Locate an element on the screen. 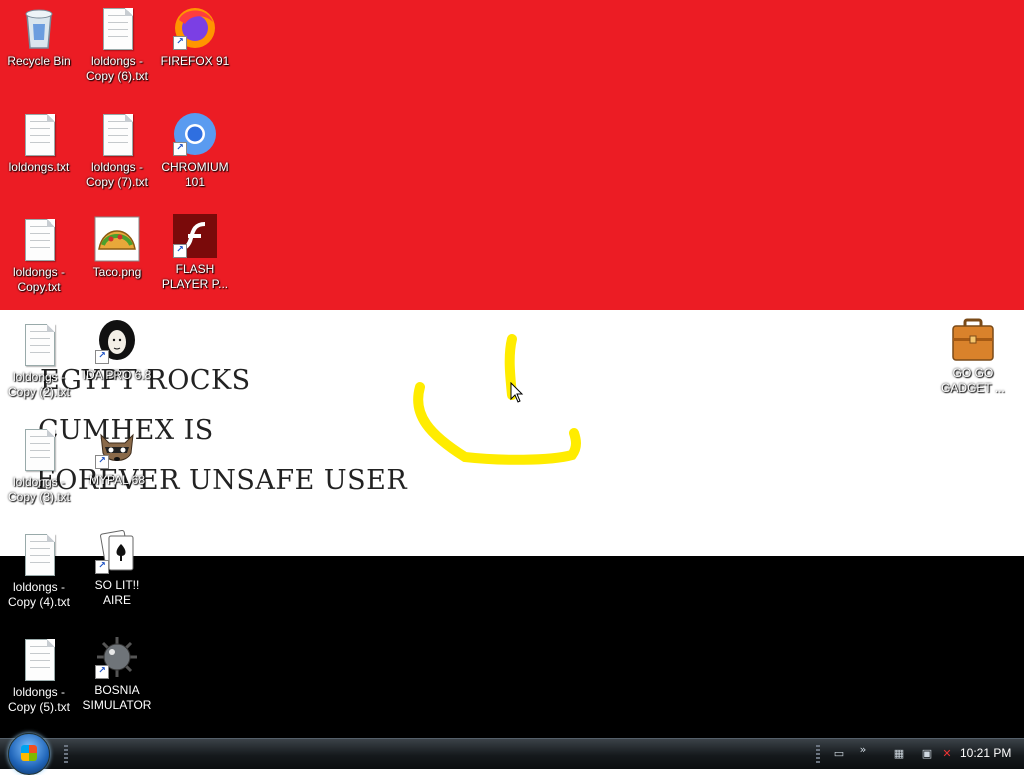 This screenshot has width=1024, height=775. desktop-icon-ida-pro: ↗ IDA PRO 6.8 is located at coordinates (117, 350).